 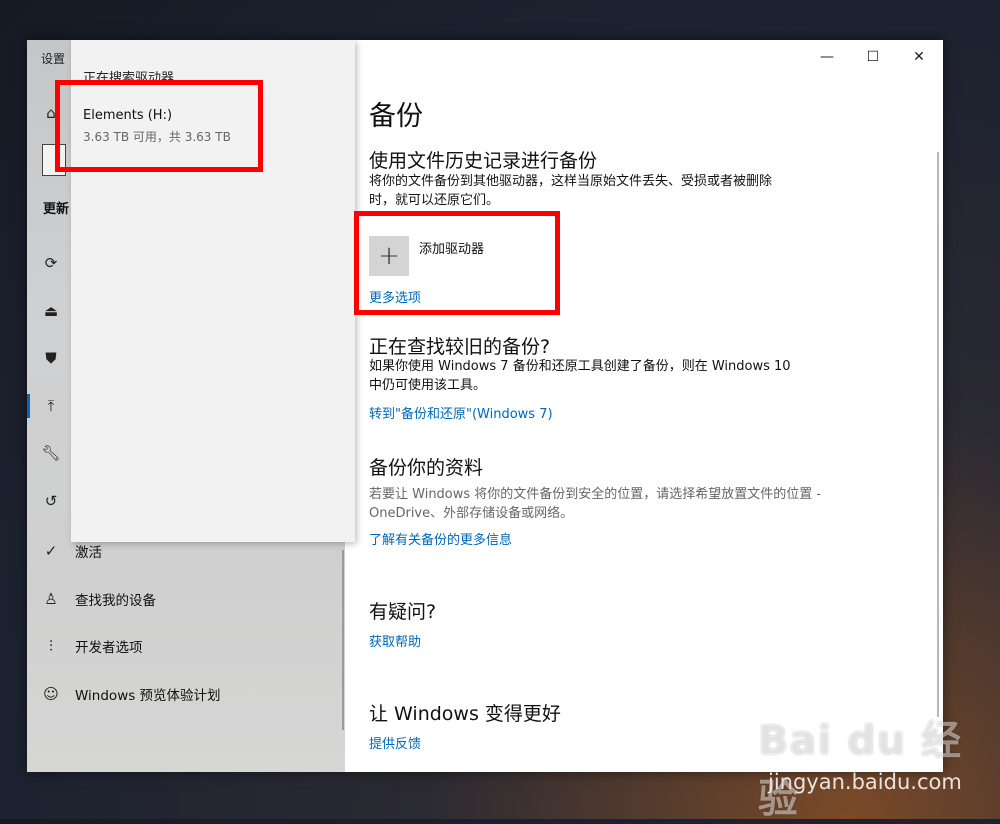 What do you see at coordinates (483, 161) in the screenshot?
I see `file-history-heading: 使用文件历史记录进行备份` at bounding box center [483, 161].